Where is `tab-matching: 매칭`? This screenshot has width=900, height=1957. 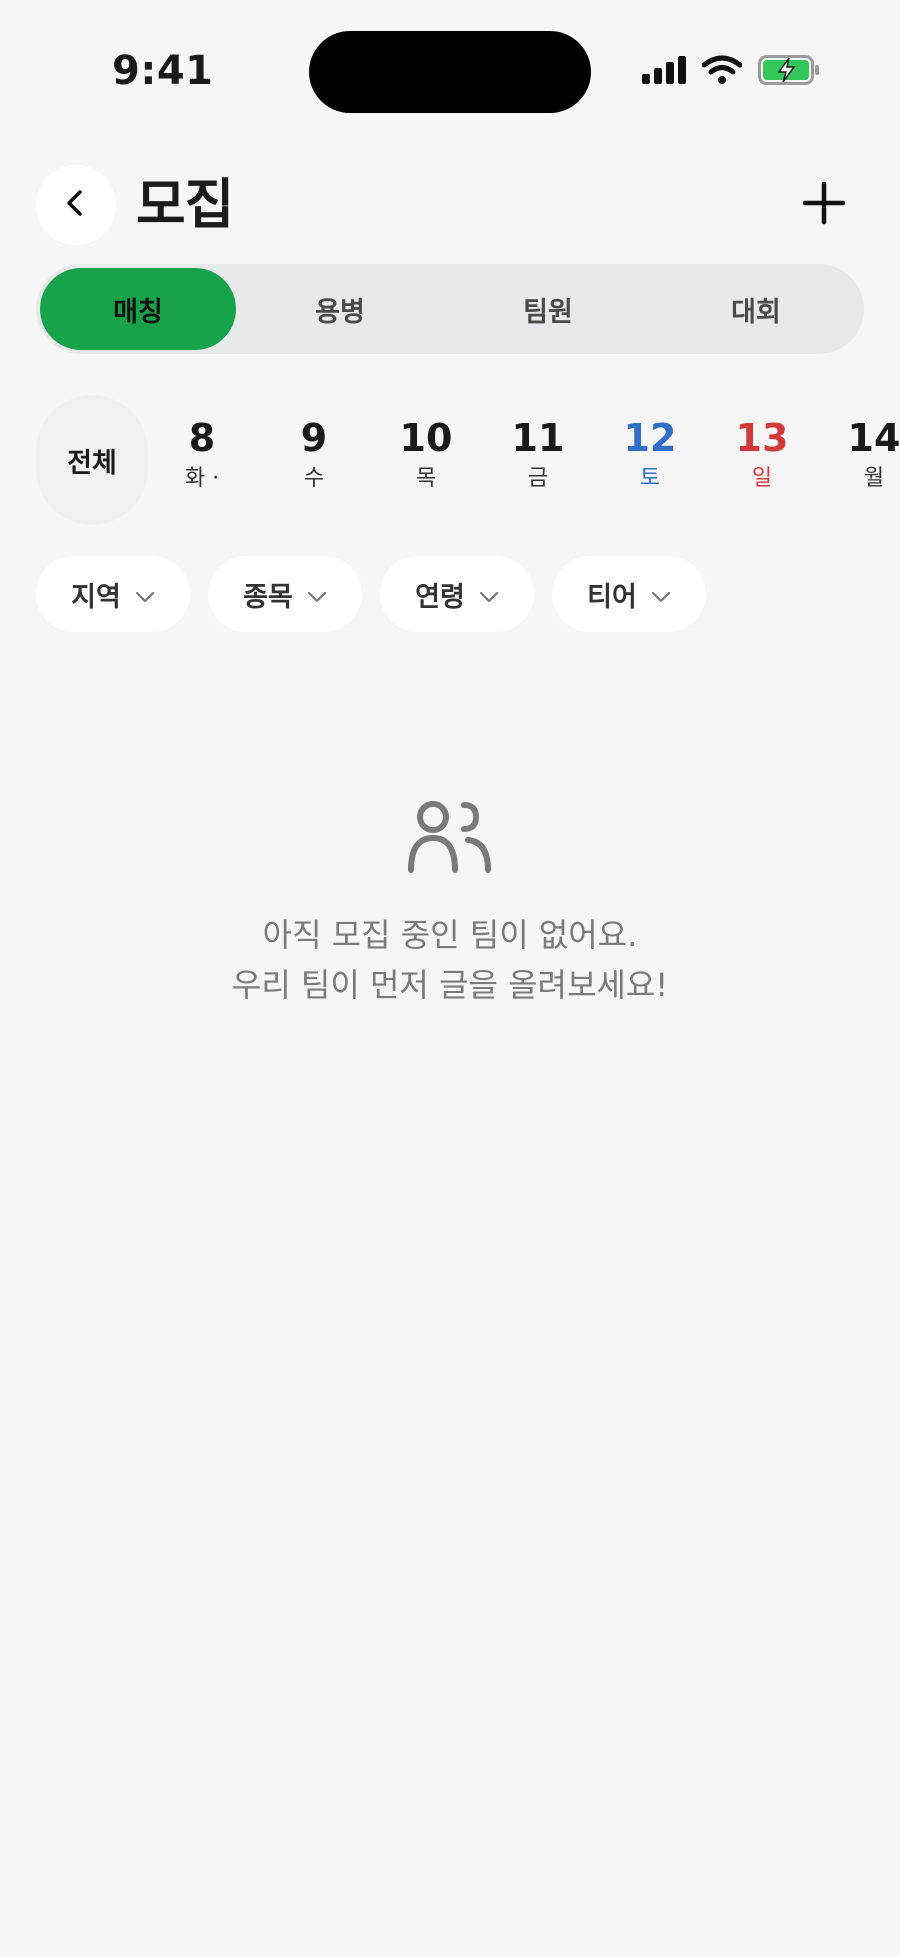 tab-matching: 매칭 is located at coordinates (138, 309).